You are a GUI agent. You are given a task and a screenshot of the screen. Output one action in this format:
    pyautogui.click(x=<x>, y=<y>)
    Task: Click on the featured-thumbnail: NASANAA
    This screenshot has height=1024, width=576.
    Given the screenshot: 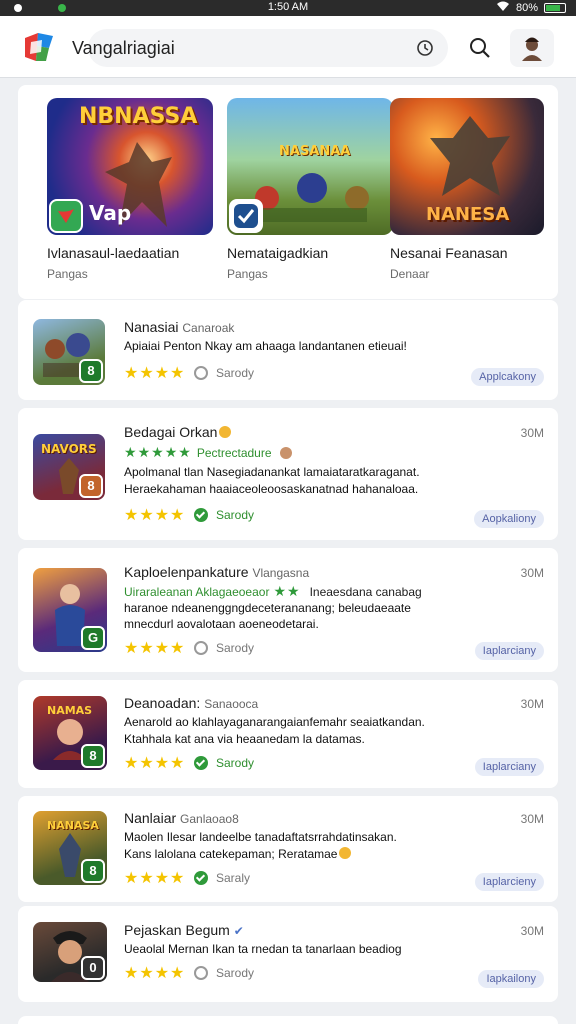 What is the action you would take?
    pyautogui.click(x=310, y=166)
    